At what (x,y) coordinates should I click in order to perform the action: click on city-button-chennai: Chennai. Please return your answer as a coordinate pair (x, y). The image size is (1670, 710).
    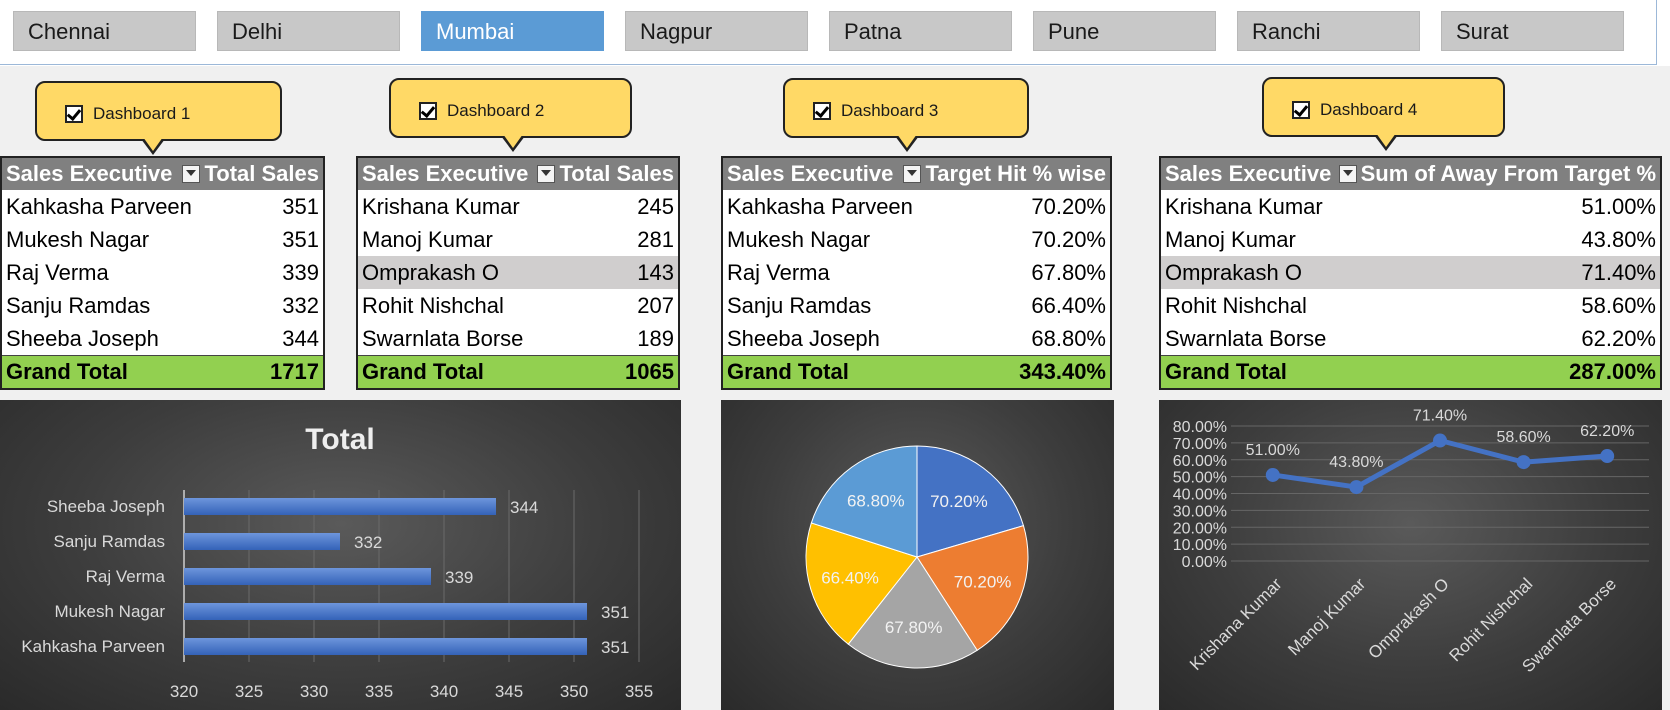
    Looking at the image, I should click on (104, 31).